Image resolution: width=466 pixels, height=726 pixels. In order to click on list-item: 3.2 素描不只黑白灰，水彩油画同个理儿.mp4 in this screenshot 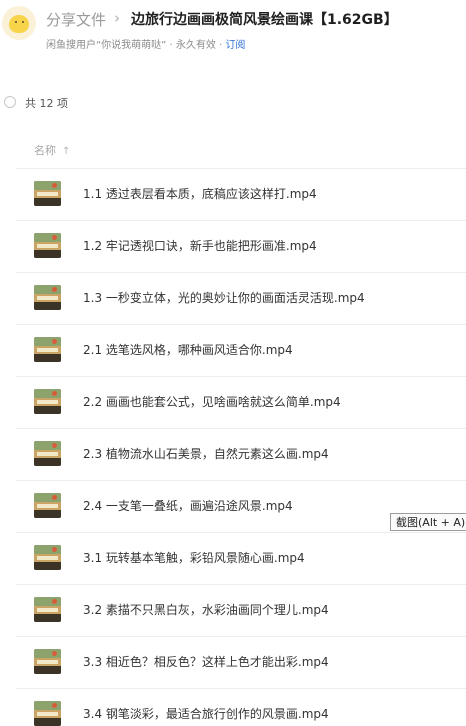, I will do `click(233, 610)`.